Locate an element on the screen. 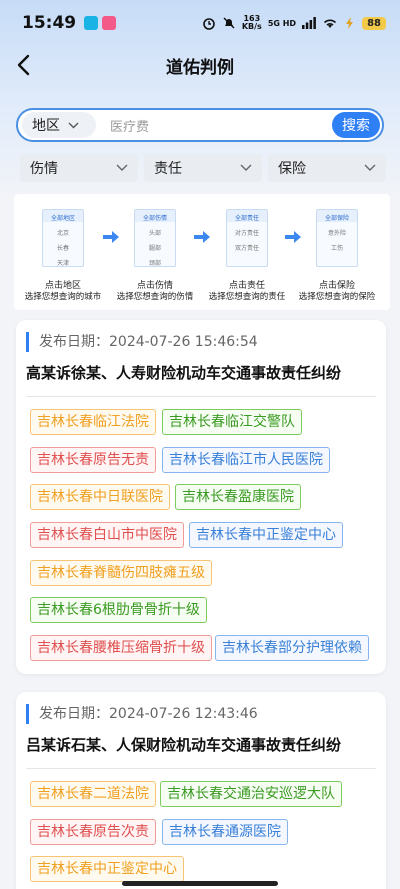 Image resolution: width=400 pixels, height=889 pixels. case-tag: 吉林长春原告无责 is located at coordinates (93, 460).